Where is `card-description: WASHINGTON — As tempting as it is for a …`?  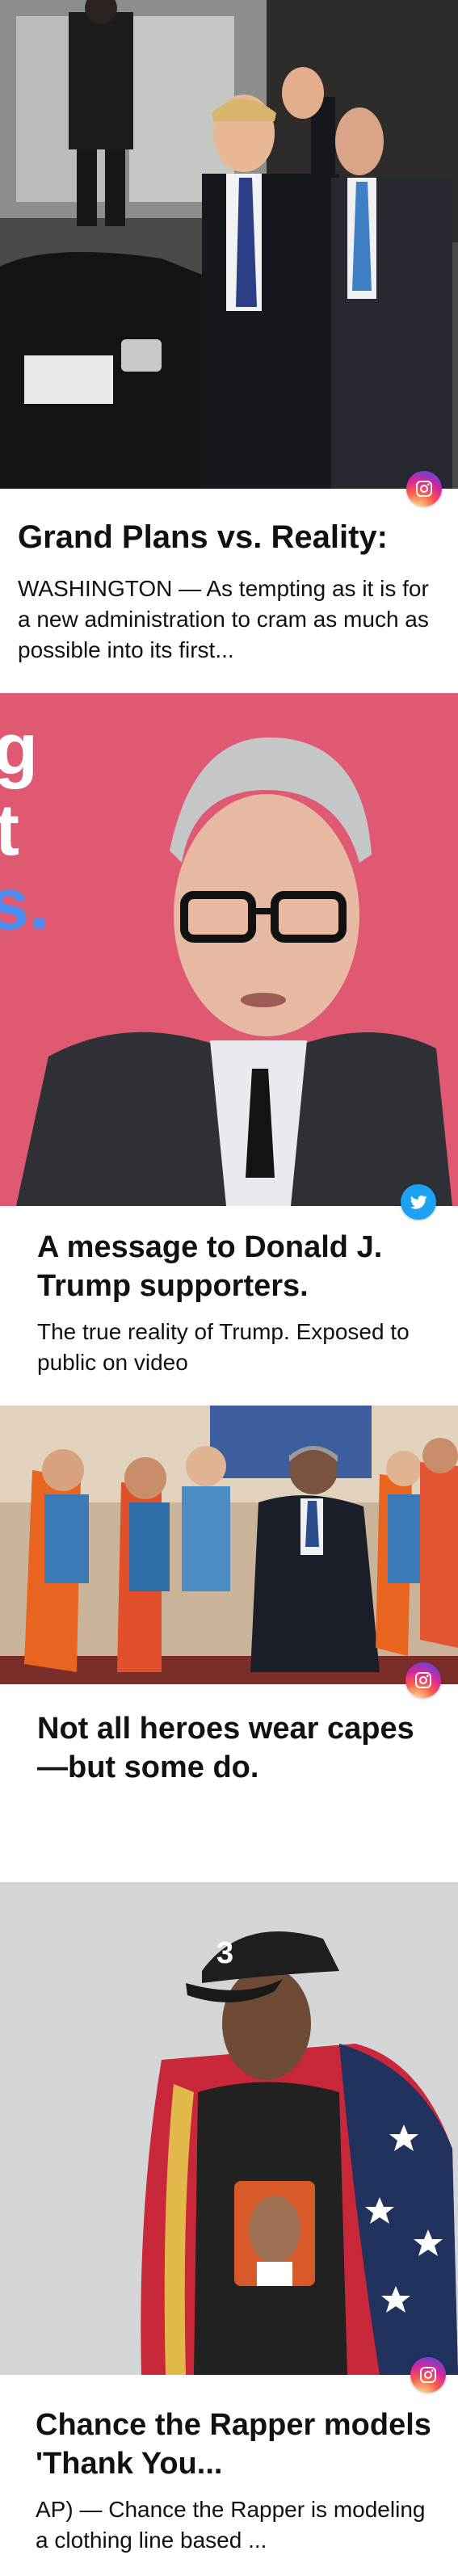
card-description: WASHINGTON — As tempting as it is for a … is located at coordinates (223, 619).